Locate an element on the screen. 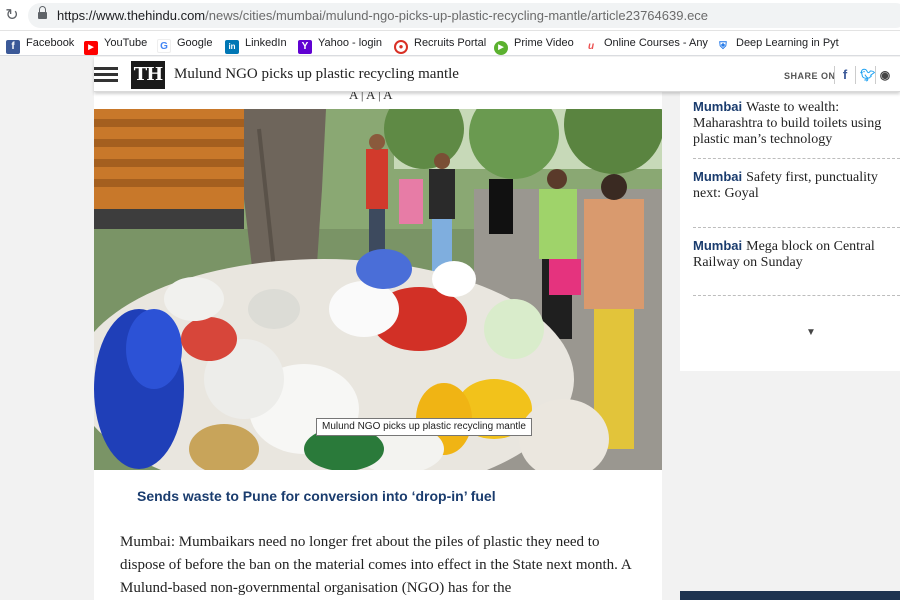  bookmark-label: Facebook is located at coordinates (50, 43).